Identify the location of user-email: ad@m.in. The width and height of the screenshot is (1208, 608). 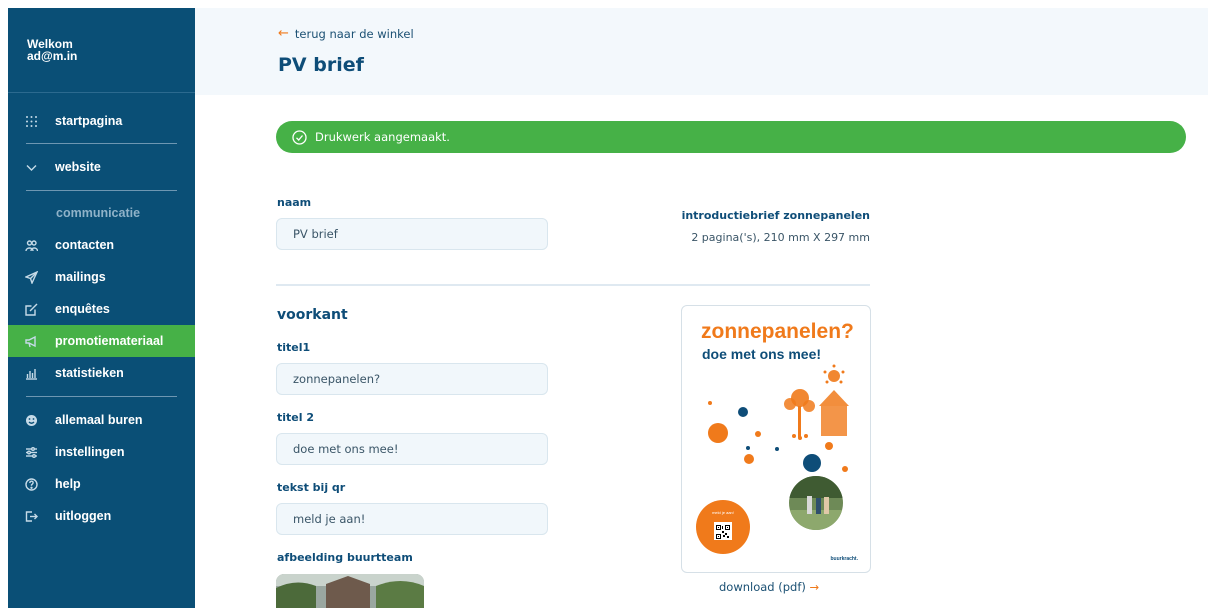
(52, 56).